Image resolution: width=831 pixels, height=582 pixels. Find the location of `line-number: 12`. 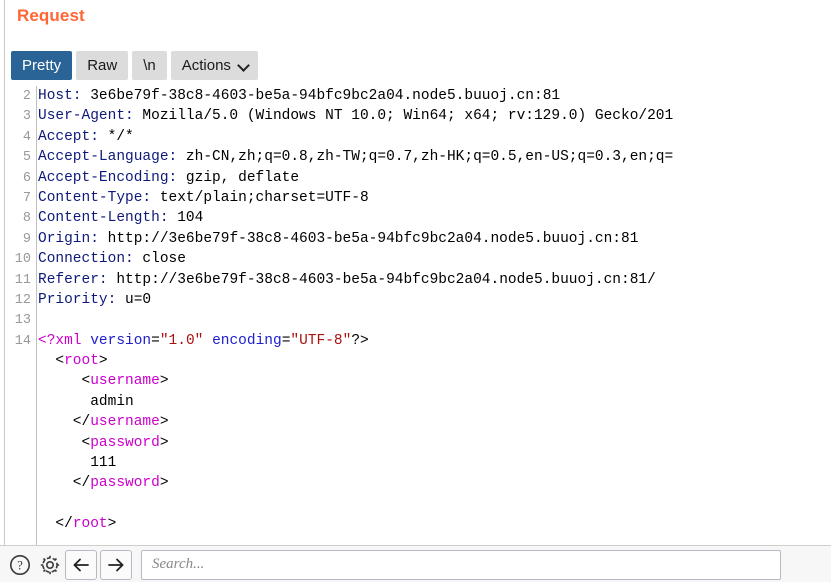

line-number: 12 is located at coordinates (22, 300).